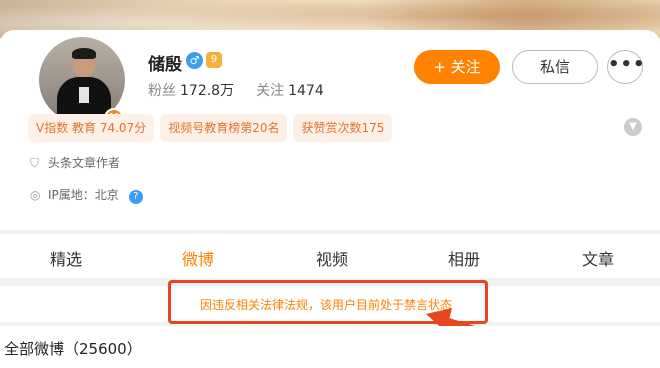  Describe the element at coordinates (162, 91) in the screenshot. I see `followers-label: 粉丝` at that location.